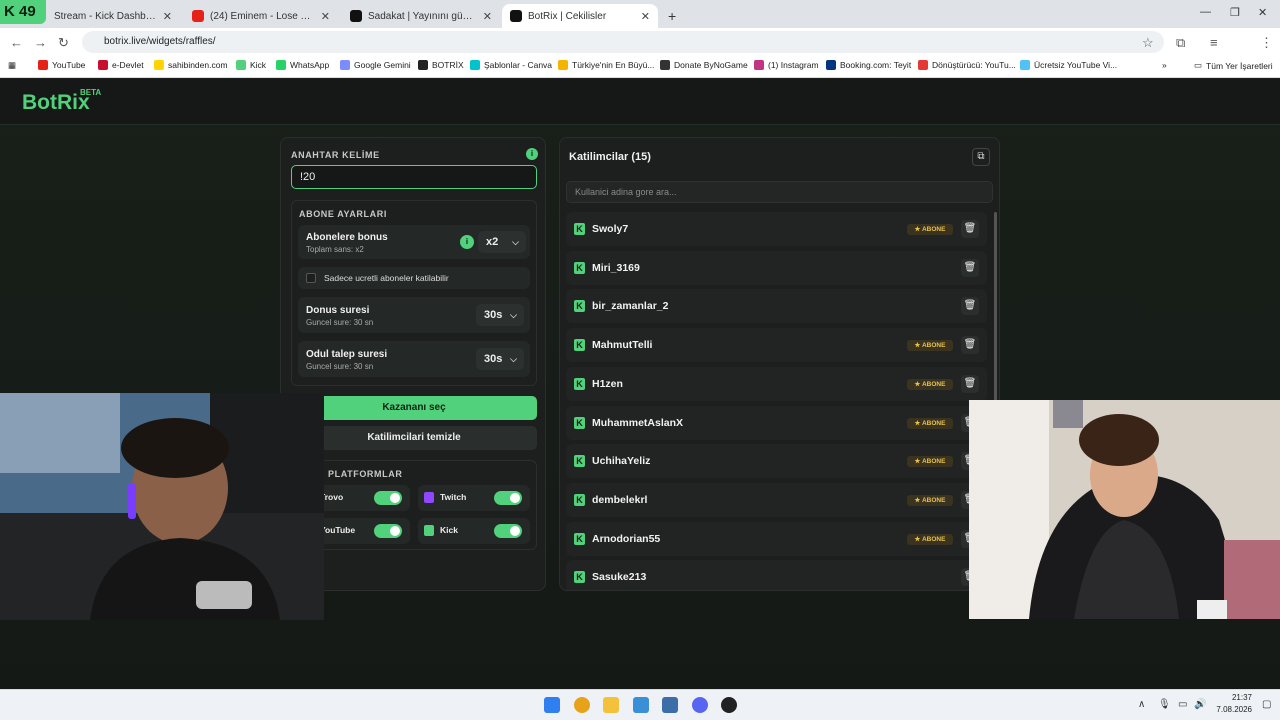  What do you see at coordinates (1235, 12) in the screenshot?
I see `restore-icon: ❐` at bounding box center [1235, 12].